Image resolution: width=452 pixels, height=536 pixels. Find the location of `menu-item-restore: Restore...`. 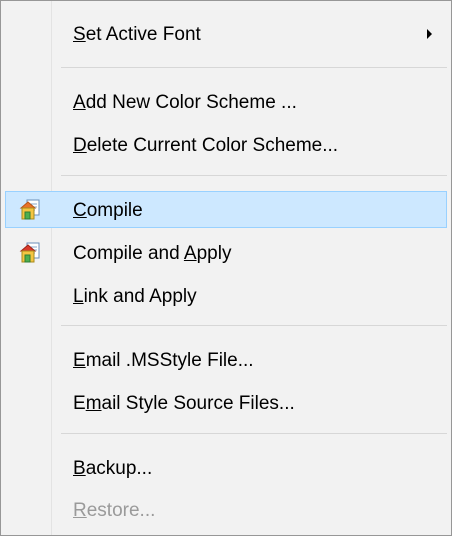

menu-item-restore: Restore... is located at coordinates (226, 509).